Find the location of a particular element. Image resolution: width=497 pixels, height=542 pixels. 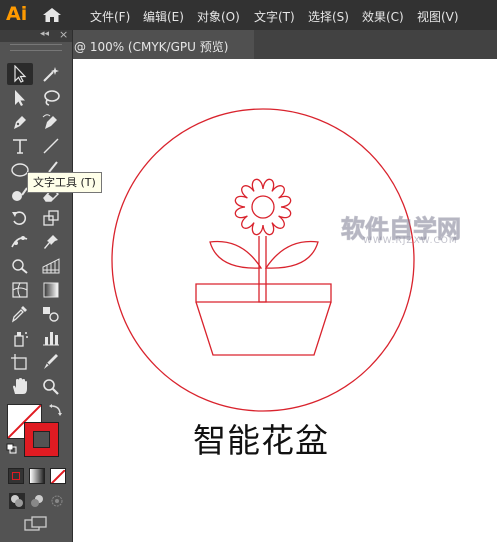

direct-selection-icon is located at coordinates (20, 98).